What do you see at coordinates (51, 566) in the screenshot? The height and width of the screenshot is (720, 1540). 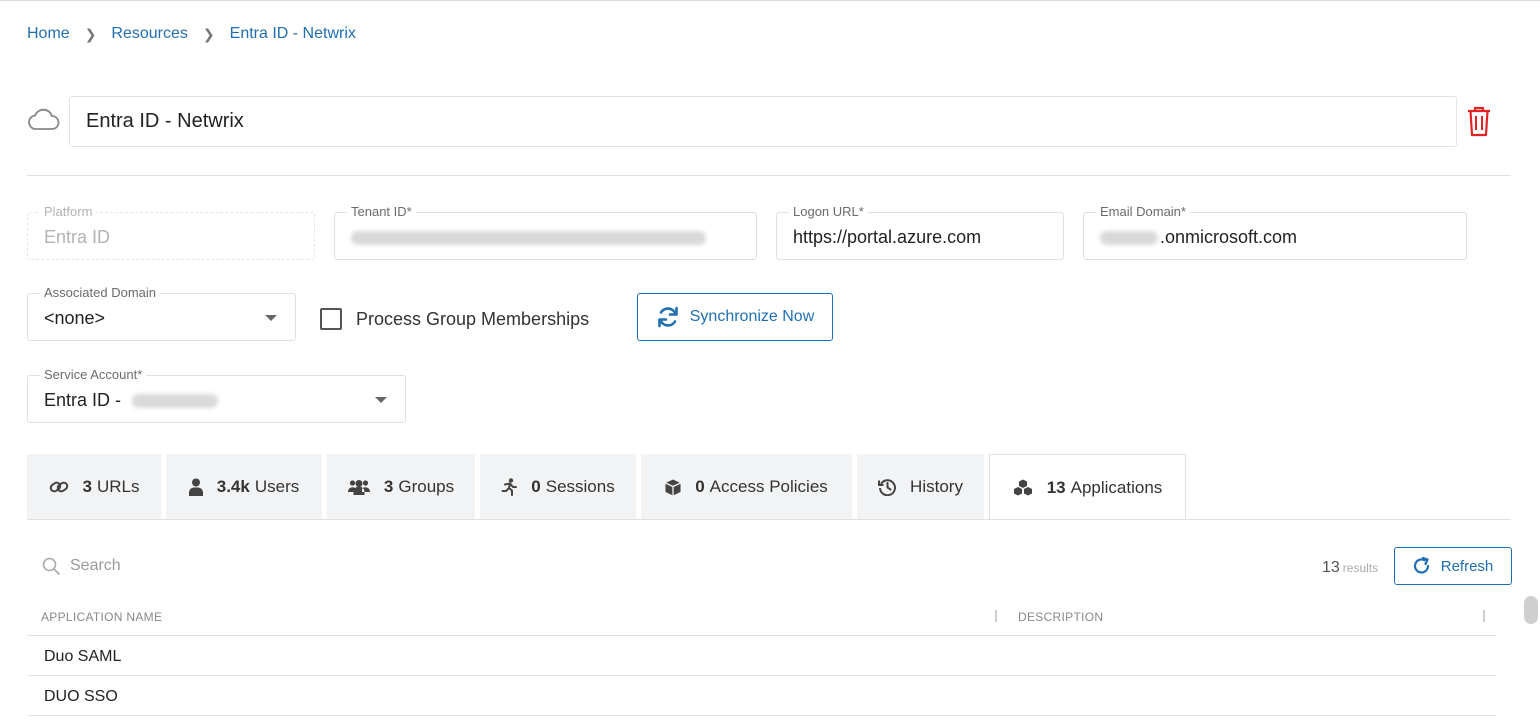 I see `search-icon` at bounding box center [51, 566].